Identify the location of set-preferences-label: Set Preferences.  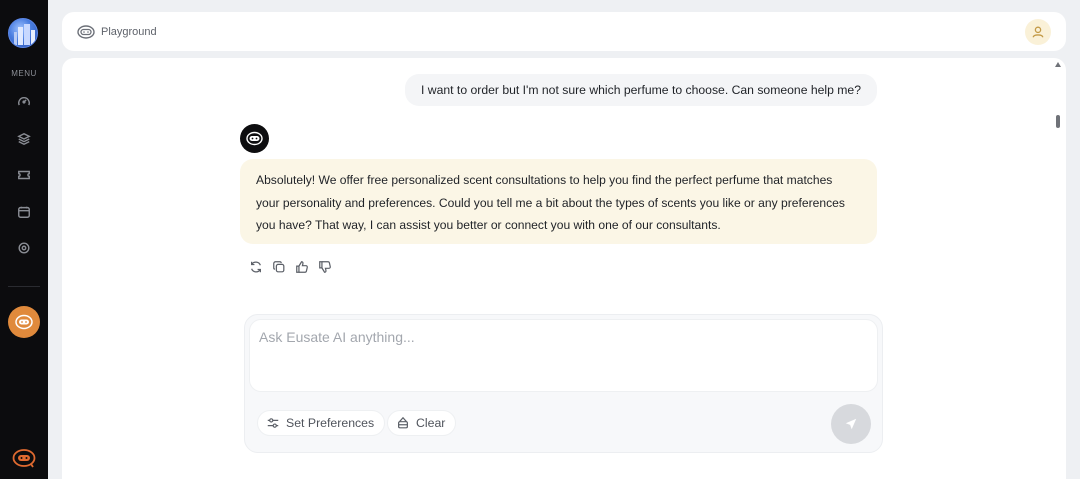
(330, 423).